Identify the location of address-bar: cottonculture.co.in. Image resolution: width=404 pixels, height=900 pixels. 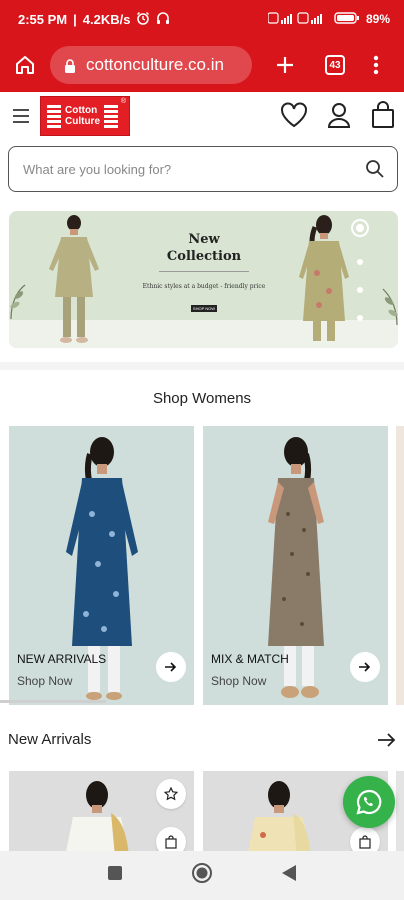
(151, 65).